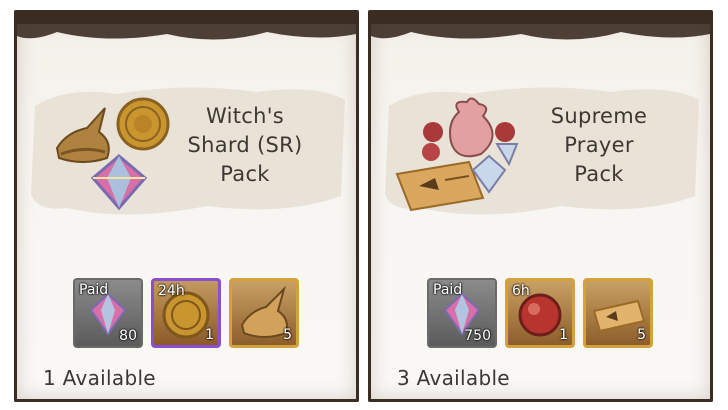 Image resolution: width=728 pixels, height=410 pixels. What do you see at coordinates (521, 291) in the screenshot?
I see `reward-tag: 6h` at bounding box center [521, 291].